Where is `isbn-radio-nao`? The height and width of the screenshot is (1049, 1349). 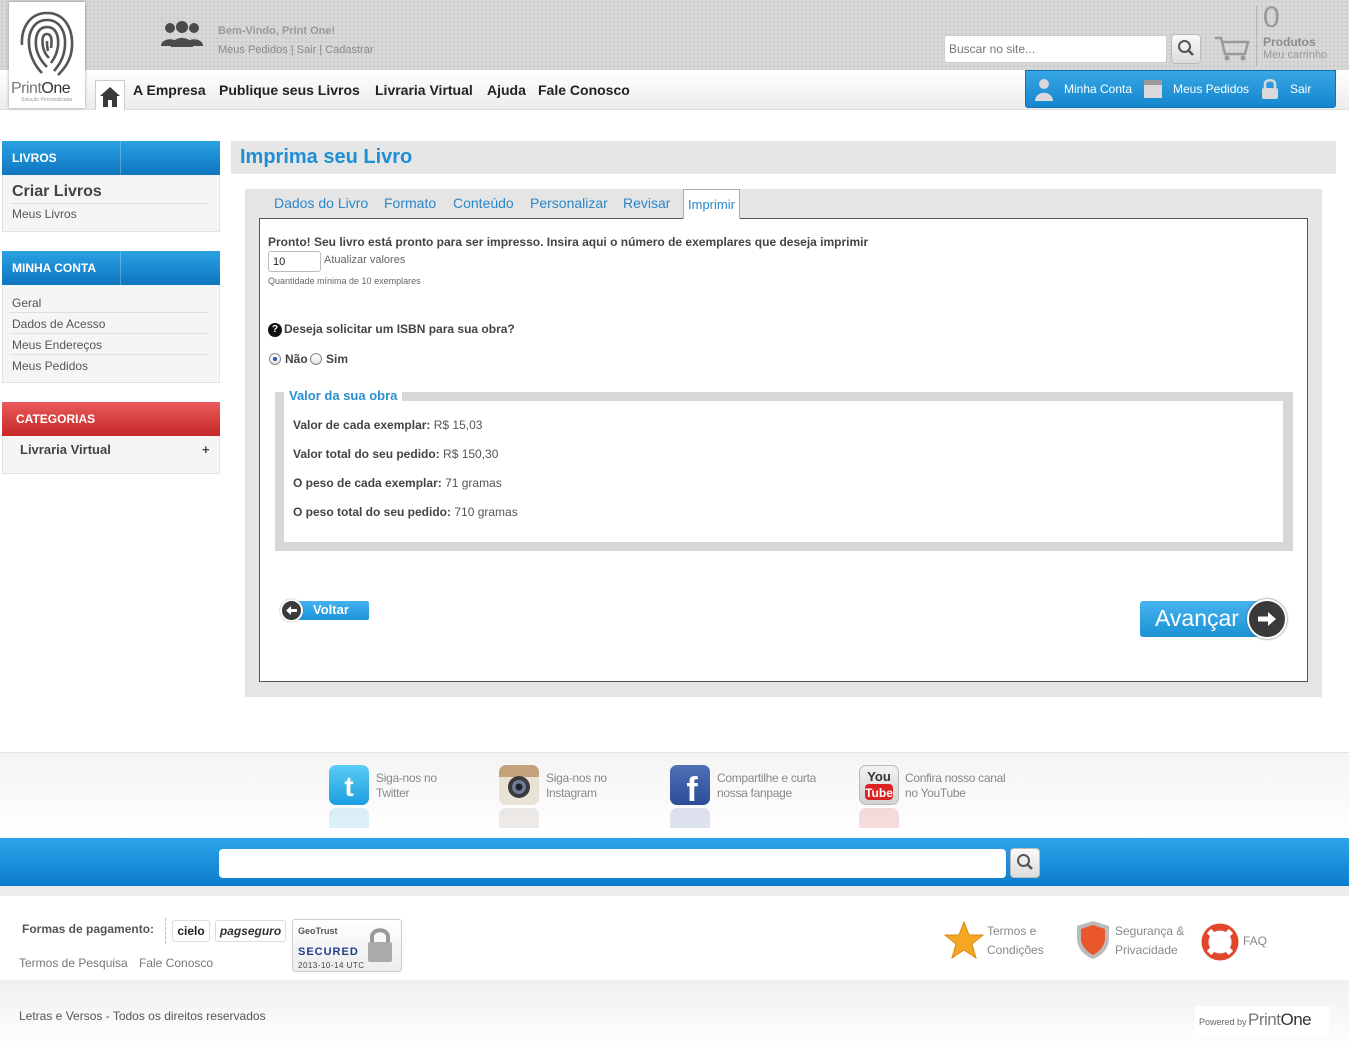 isbn-radio-nao is located at coordinates (275, 359).